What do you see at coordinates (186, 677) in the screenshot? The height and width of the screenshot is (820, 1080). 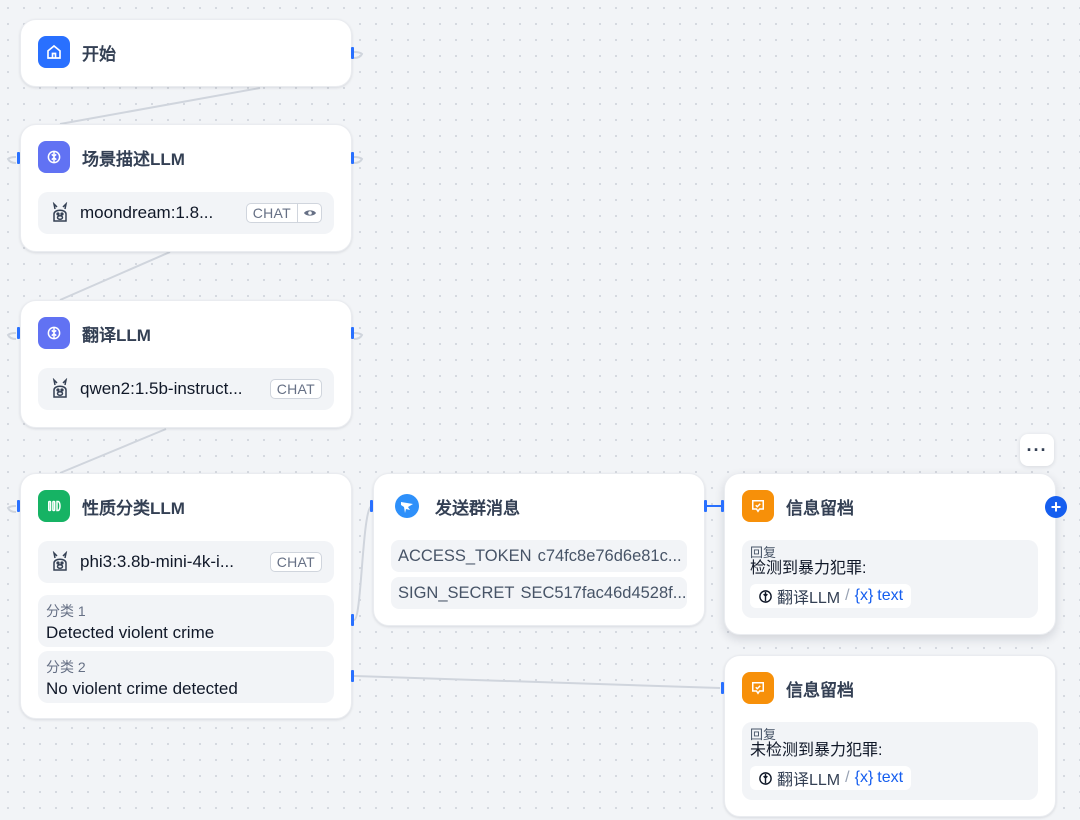 I see `class-item: 分类 2 No violent crime detected` at bounding box center [186, 677].